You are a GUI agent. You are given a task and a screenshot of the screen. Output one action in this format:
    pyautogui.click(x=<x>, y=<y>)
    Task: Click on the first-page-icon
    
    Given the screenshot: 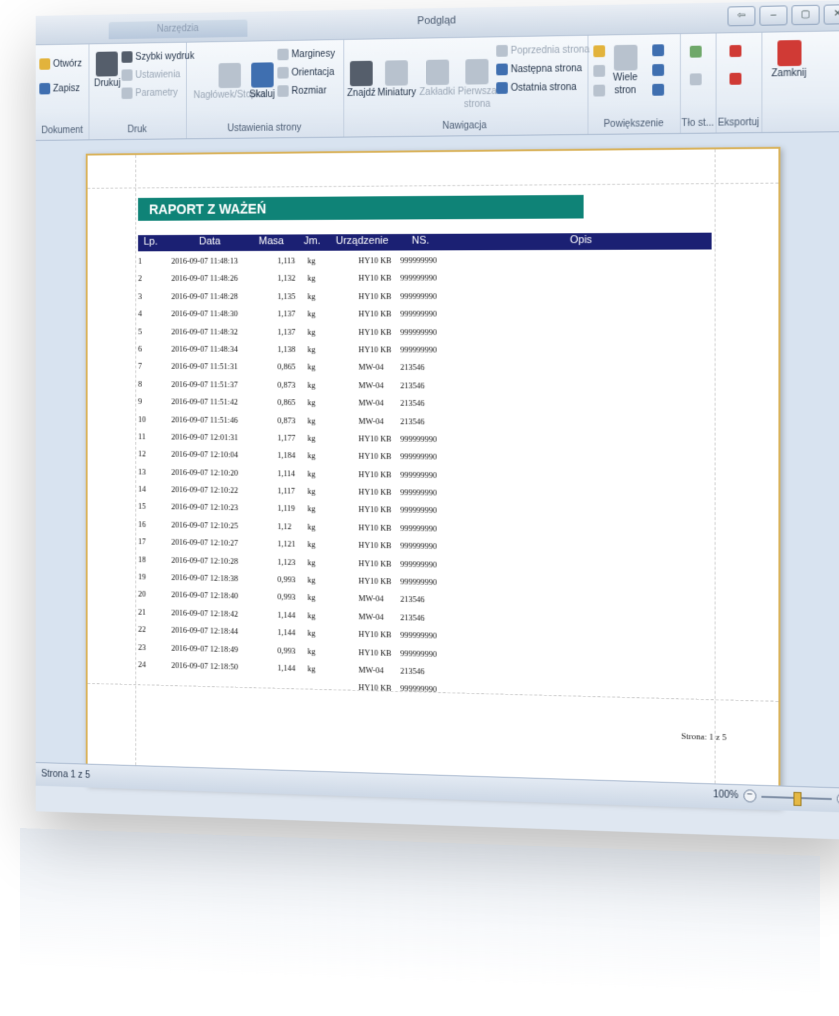 What is the action you would take?
    pyautogui.click(x=477, y=71)
    